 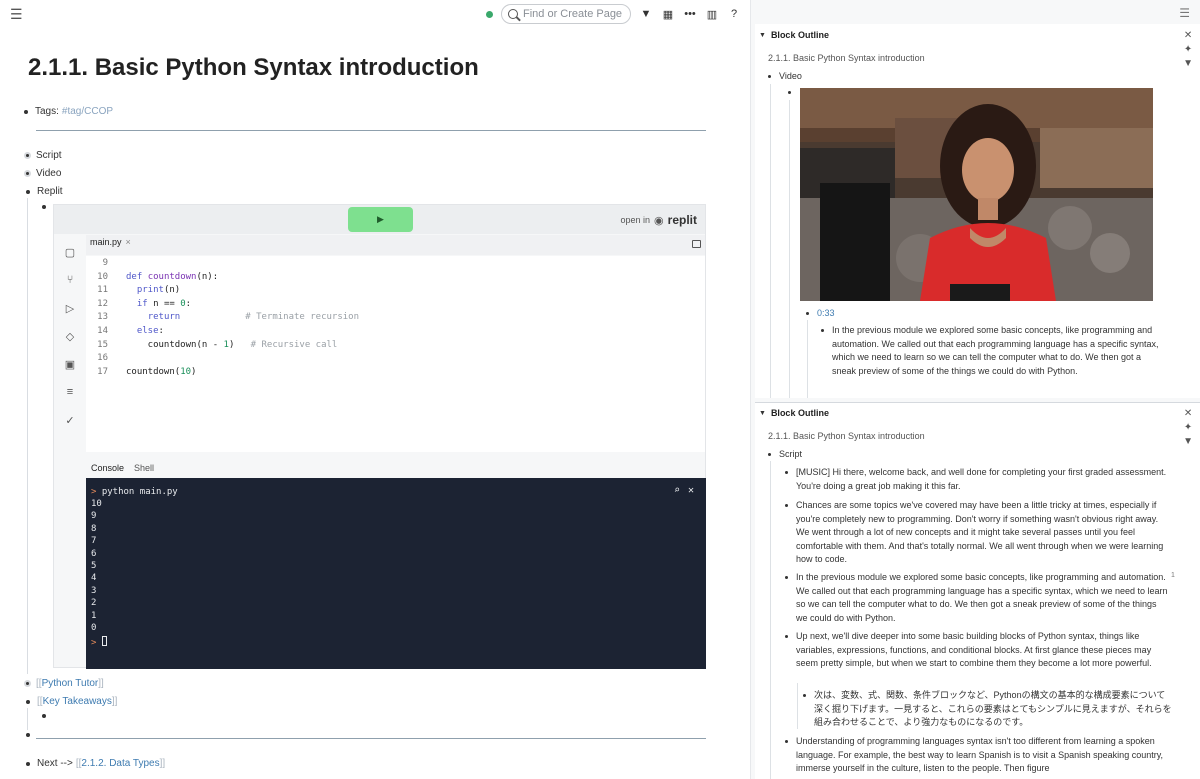 I want to click on run-button: ▶, so click(x=380, y=219).